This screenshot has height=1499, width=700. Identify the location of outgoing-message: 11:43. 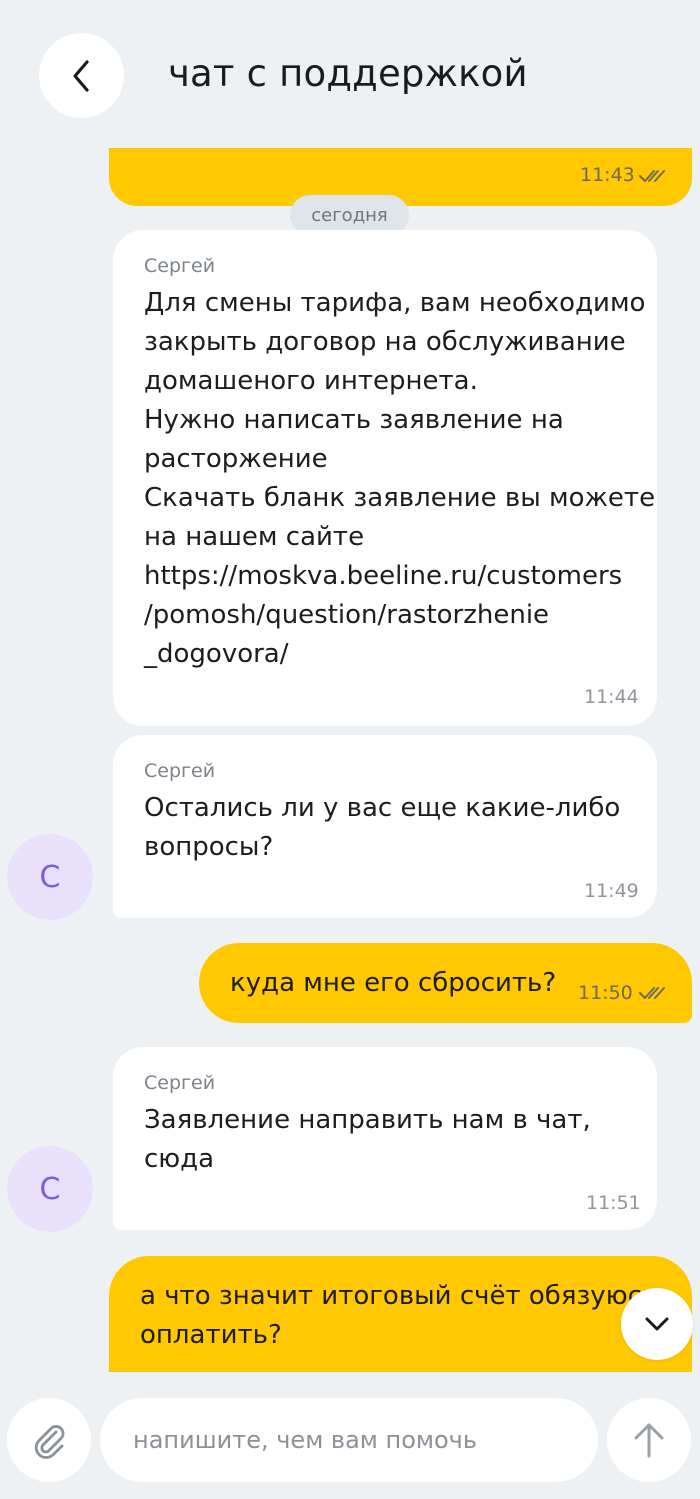
(400, 177).